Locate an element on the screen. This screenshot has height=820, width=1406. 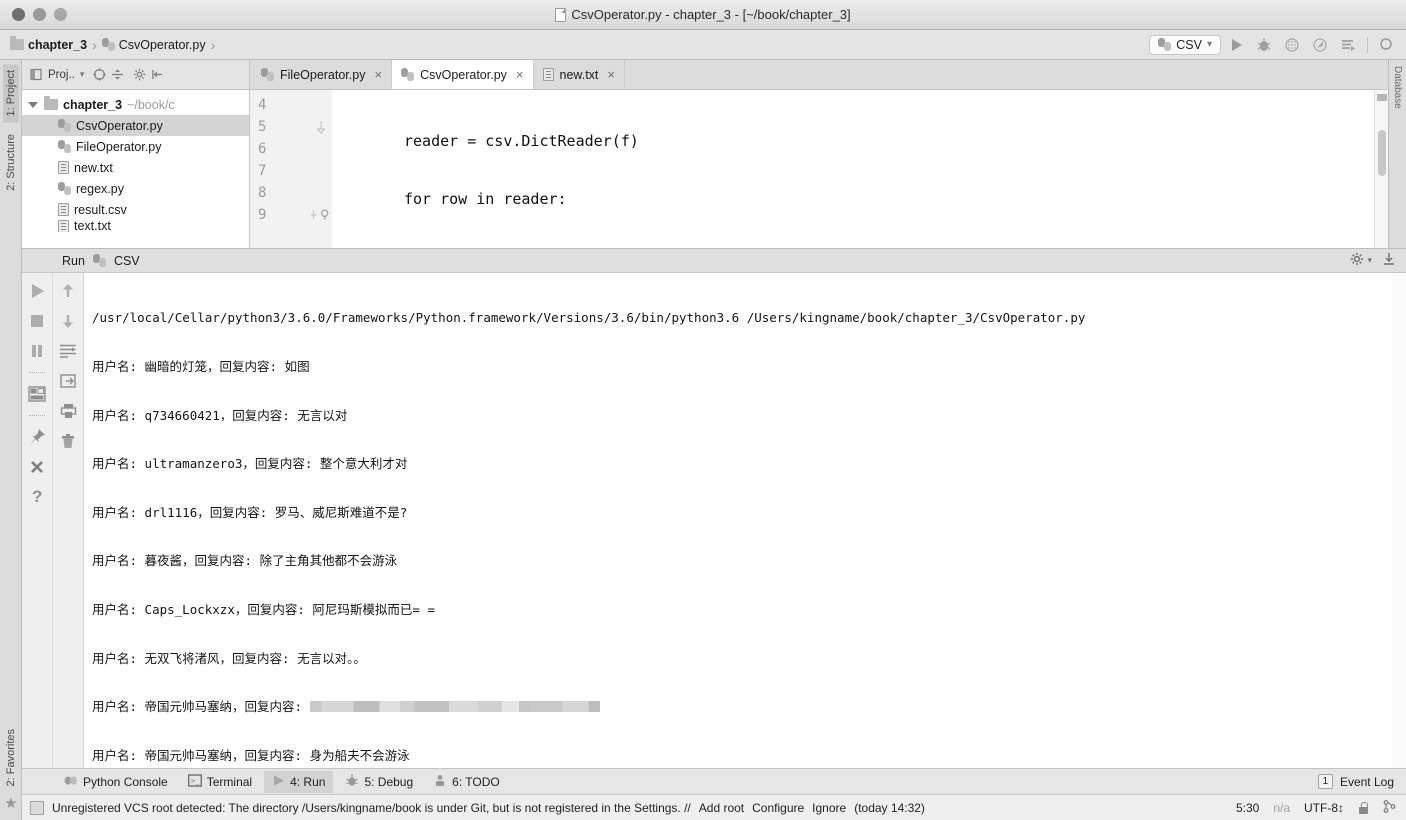
gear-icon is located at coordinates (1357, 260).